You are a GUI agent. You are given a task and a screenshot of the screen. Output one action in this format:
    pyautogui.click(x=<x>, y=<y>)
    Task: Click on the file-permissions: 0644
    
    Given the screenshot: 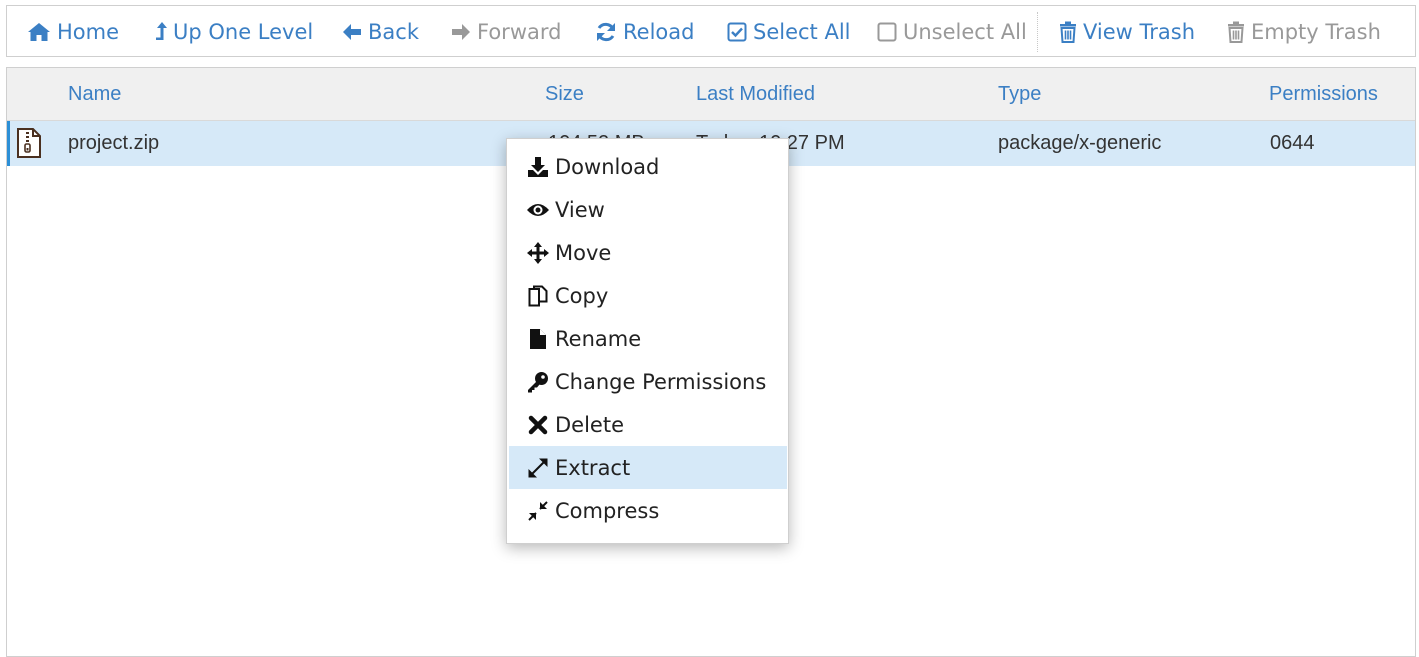 What is the action you would take?
    pyautogui.click(x=1292, y=143)
    